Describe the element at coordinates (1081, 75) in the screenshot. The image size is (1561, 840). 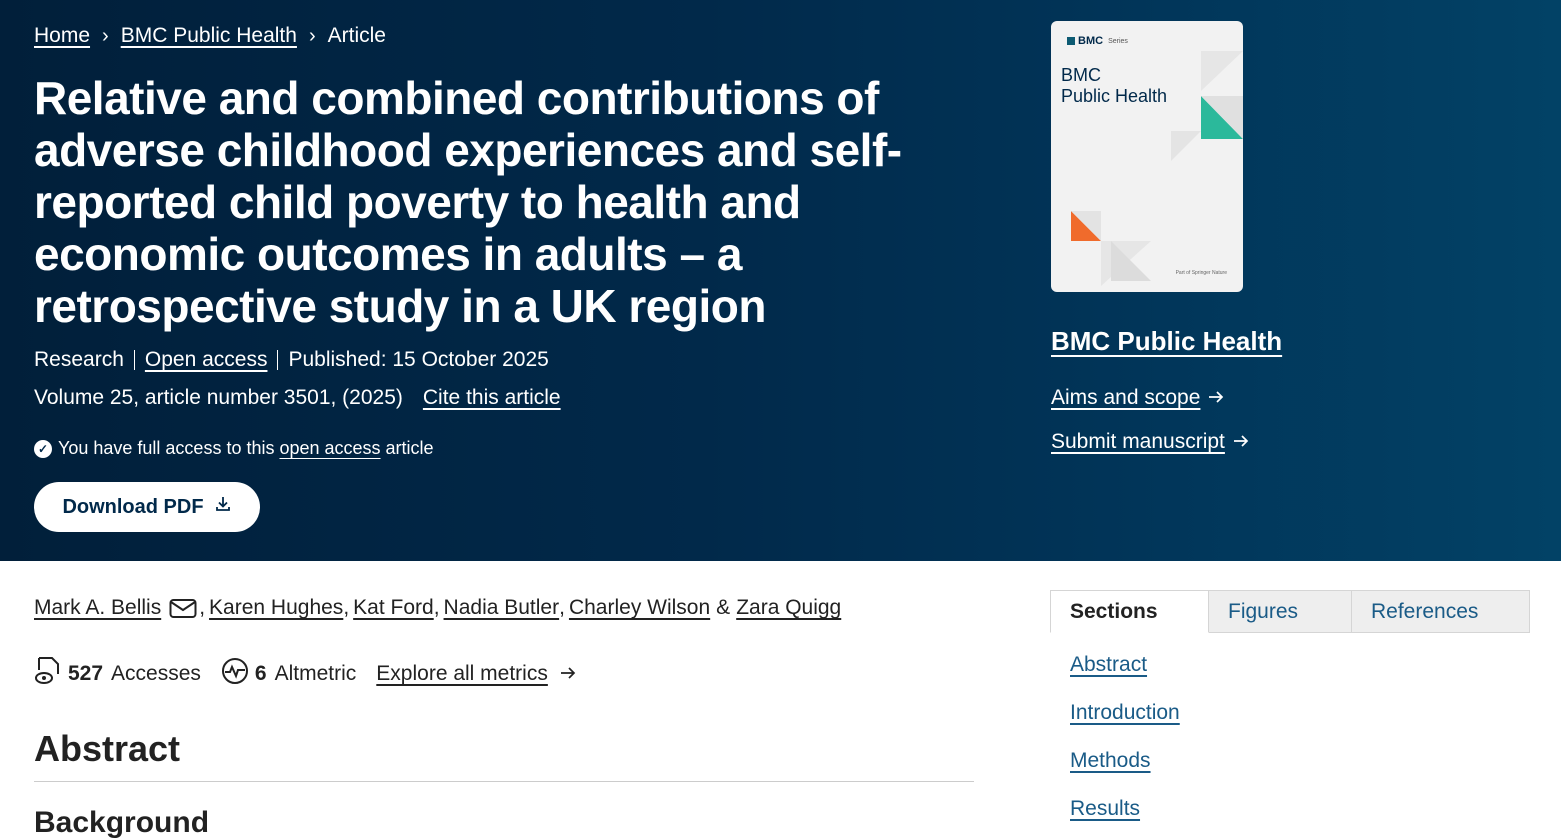
I see `cover-title-line1: BMC` at that location.